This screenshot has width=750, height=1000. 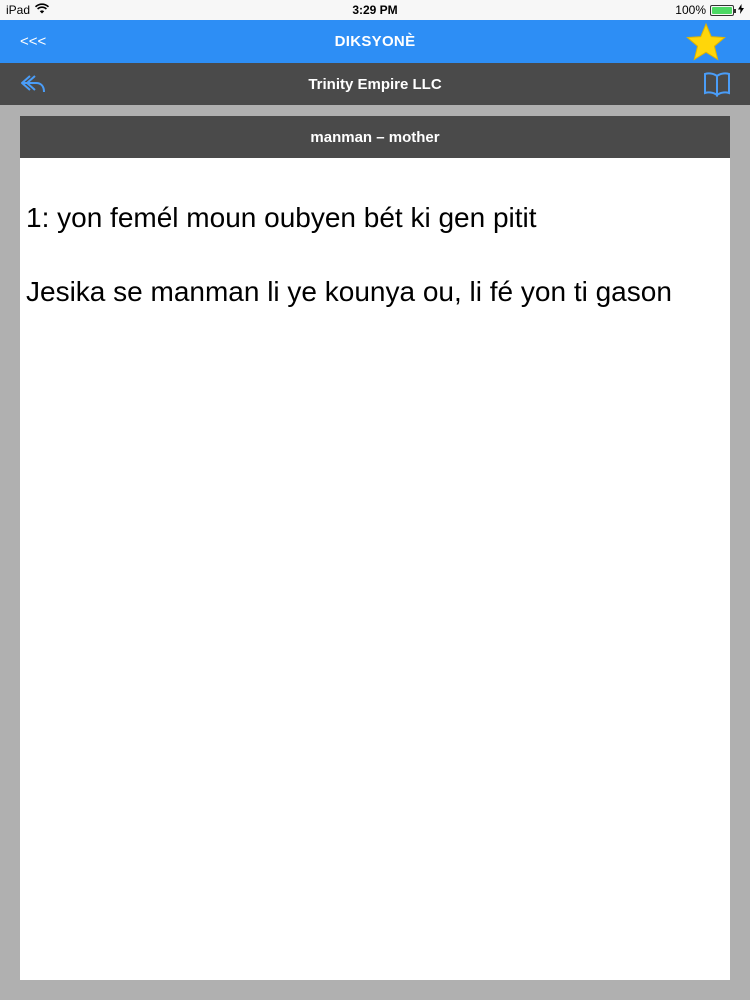 I want to click on reply-icon, so click(x=33, y=84).